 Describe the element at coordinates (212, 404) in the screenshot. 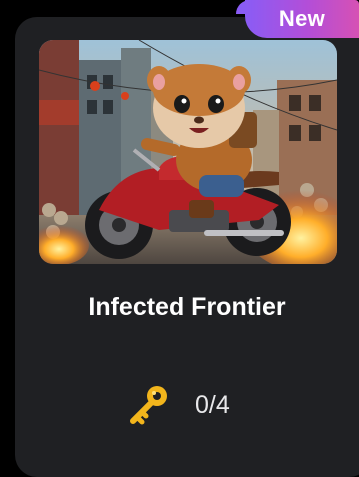

I see `key-count: 0/4` at that location.